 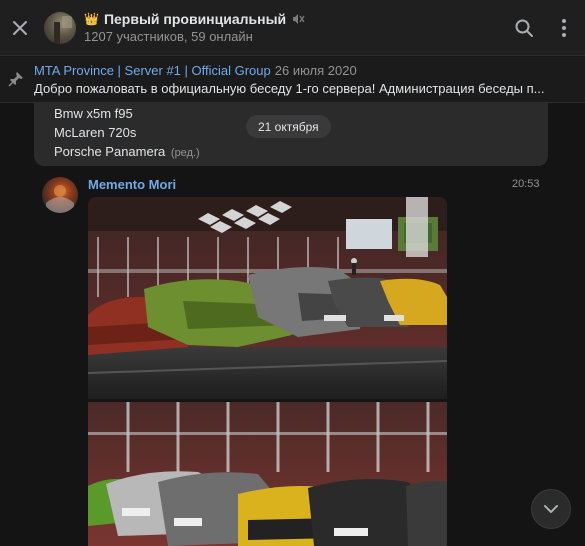 I want to click on search-button, so click(x=524, y=28).